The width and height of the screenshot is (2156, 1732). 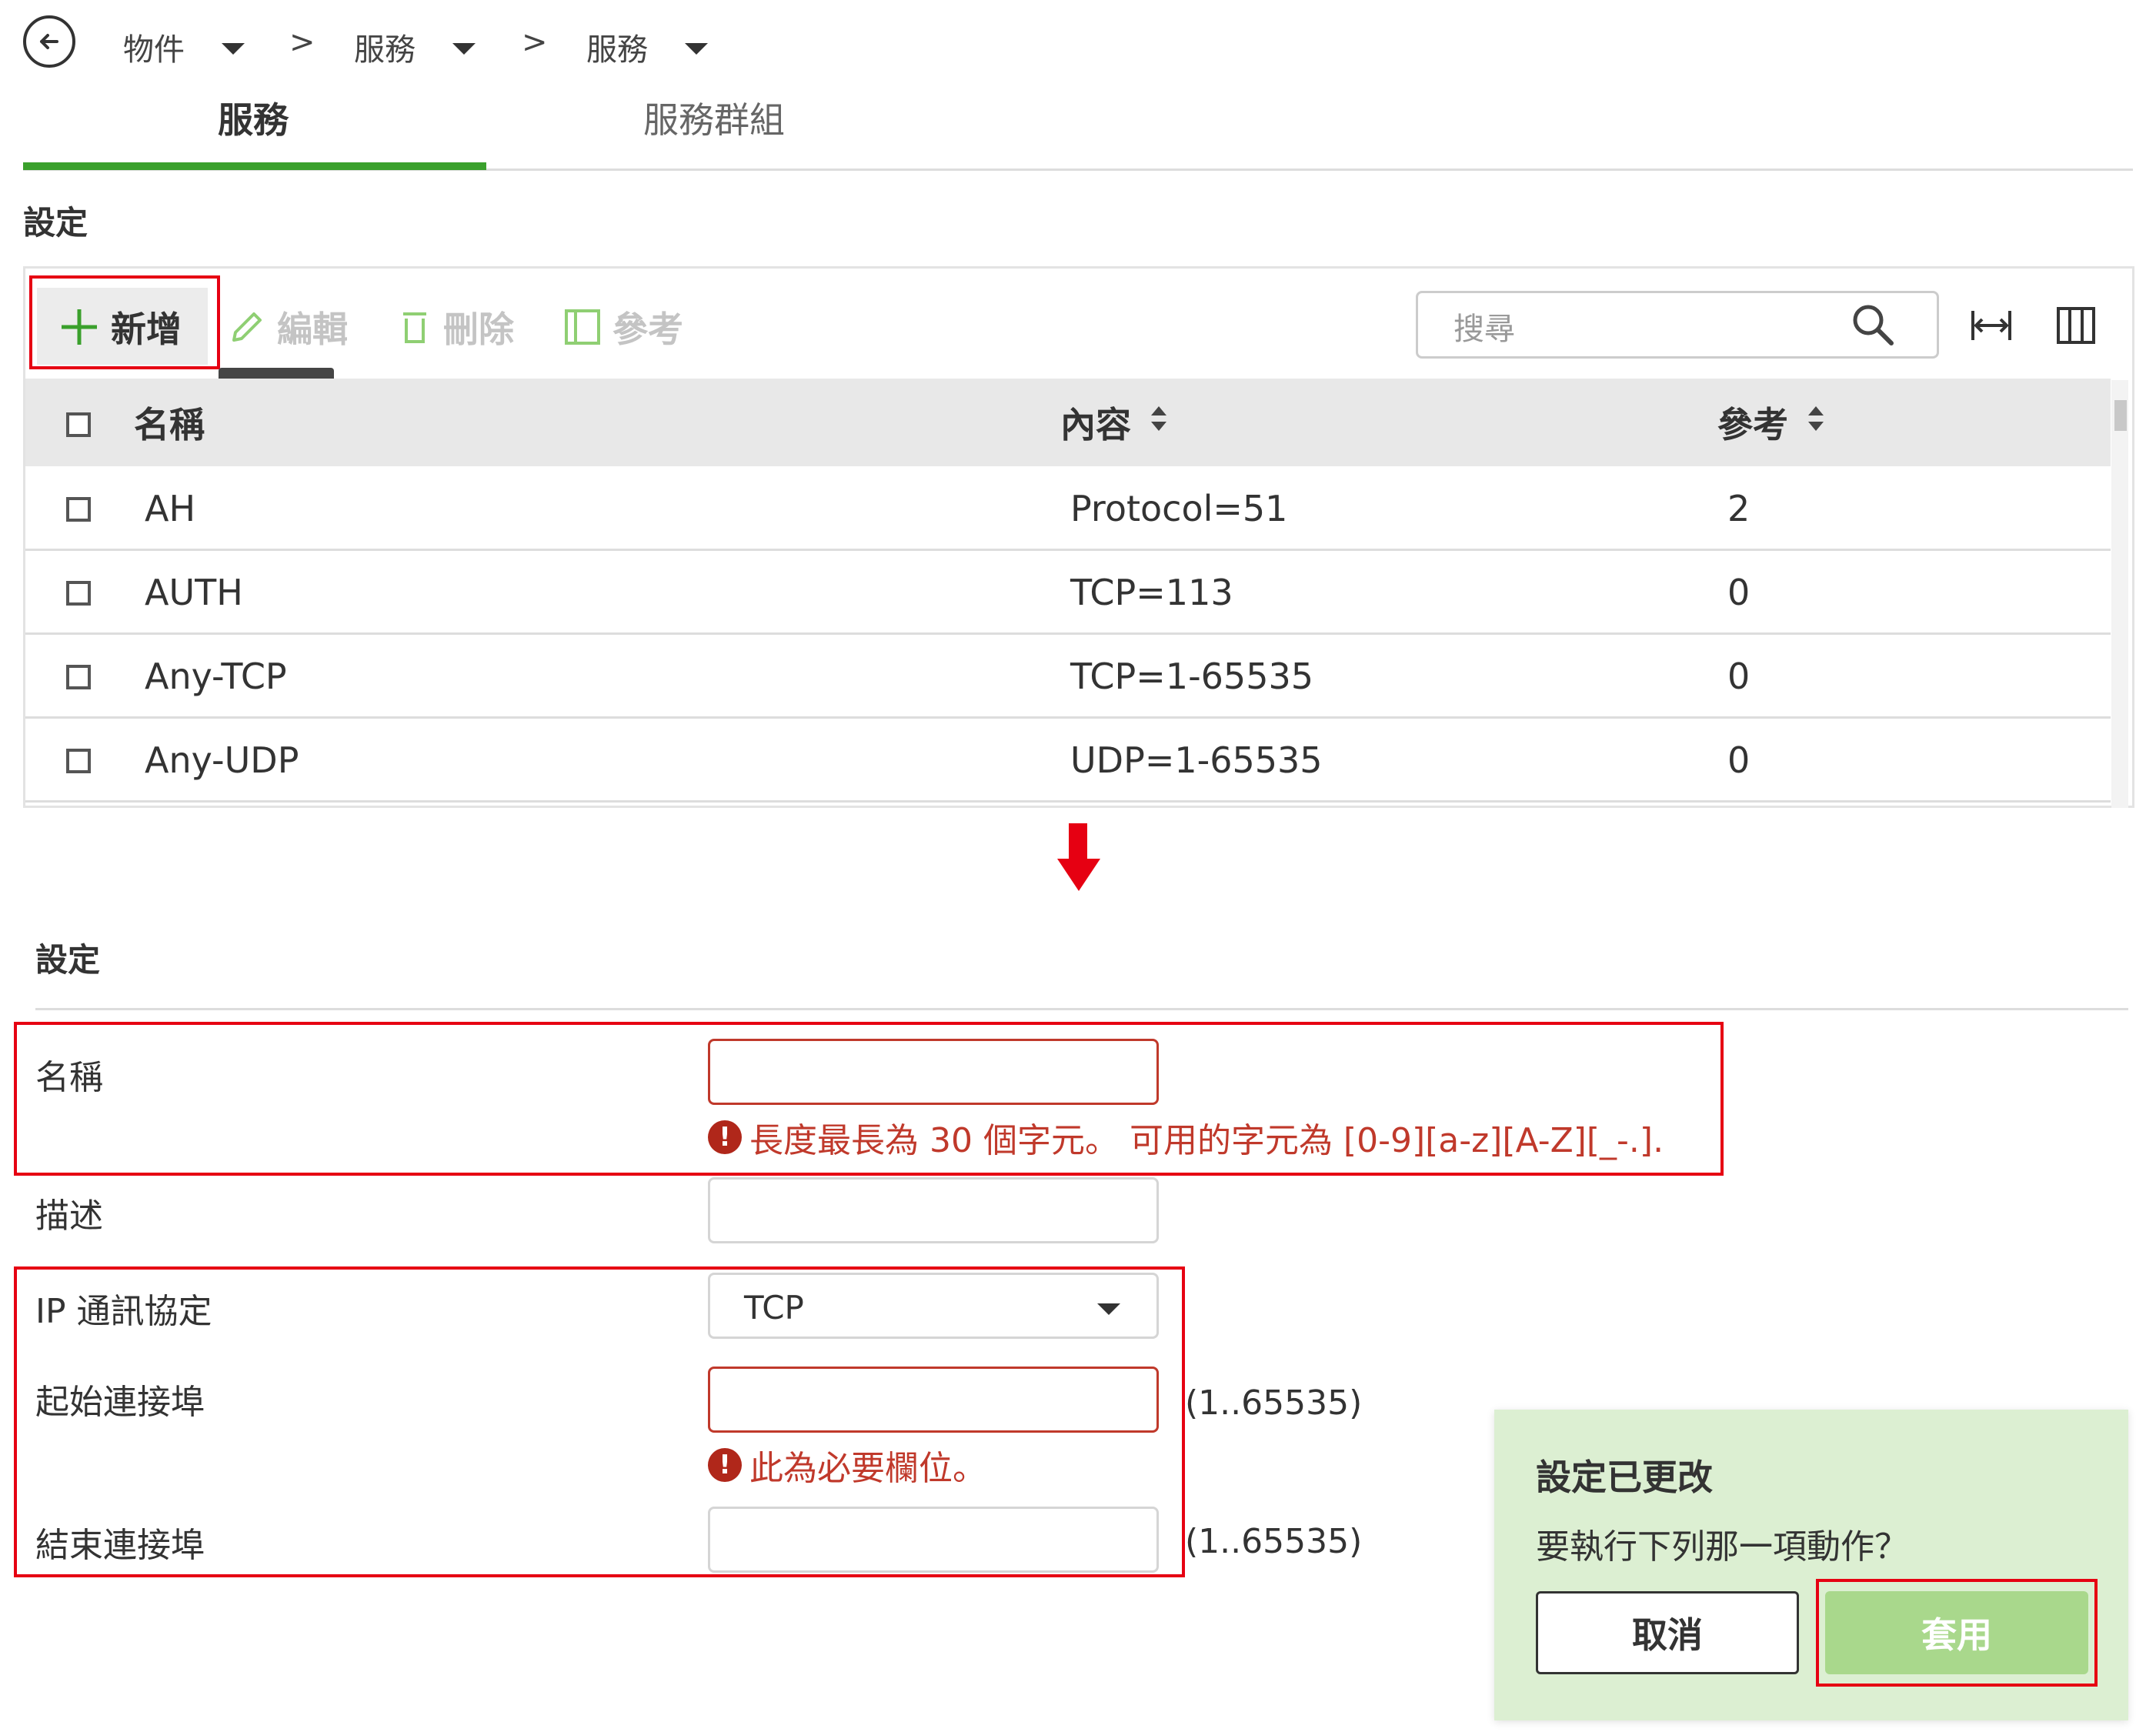 I want to click on section-title: 設定, so click(x=56, y=223).